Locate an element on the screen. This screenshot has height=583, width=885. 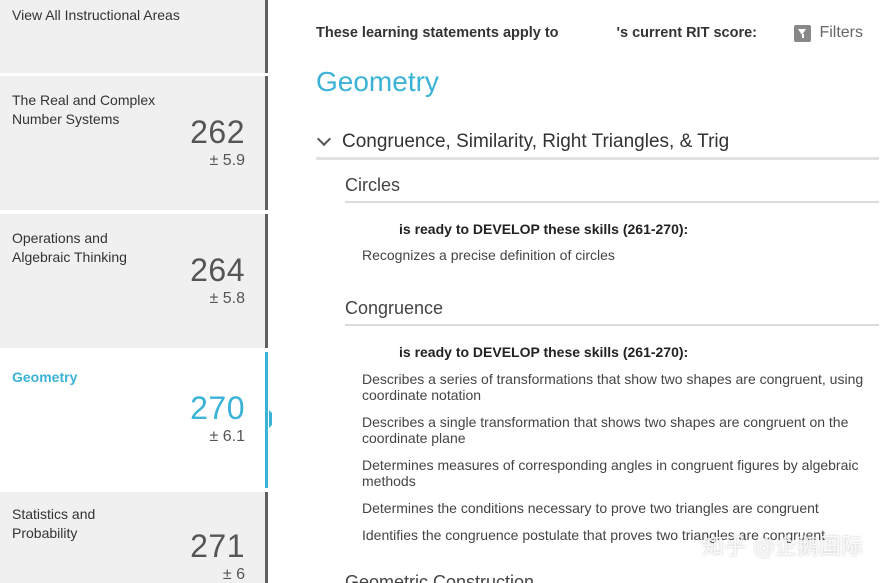
rit-score: 271 is located at coordinates (217, 546).